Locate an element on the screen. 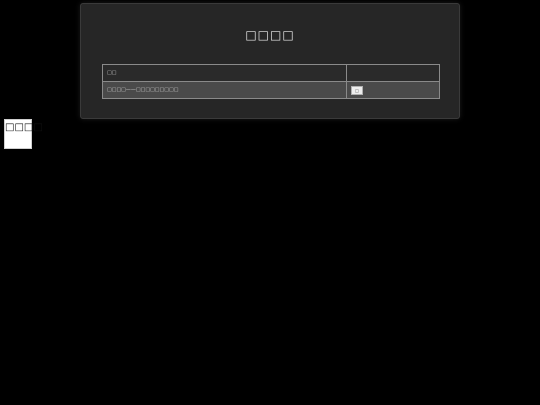 The height and width of the screenshot is (405, 540). floating-button: □□□□ is located at coordinates (23, 134).